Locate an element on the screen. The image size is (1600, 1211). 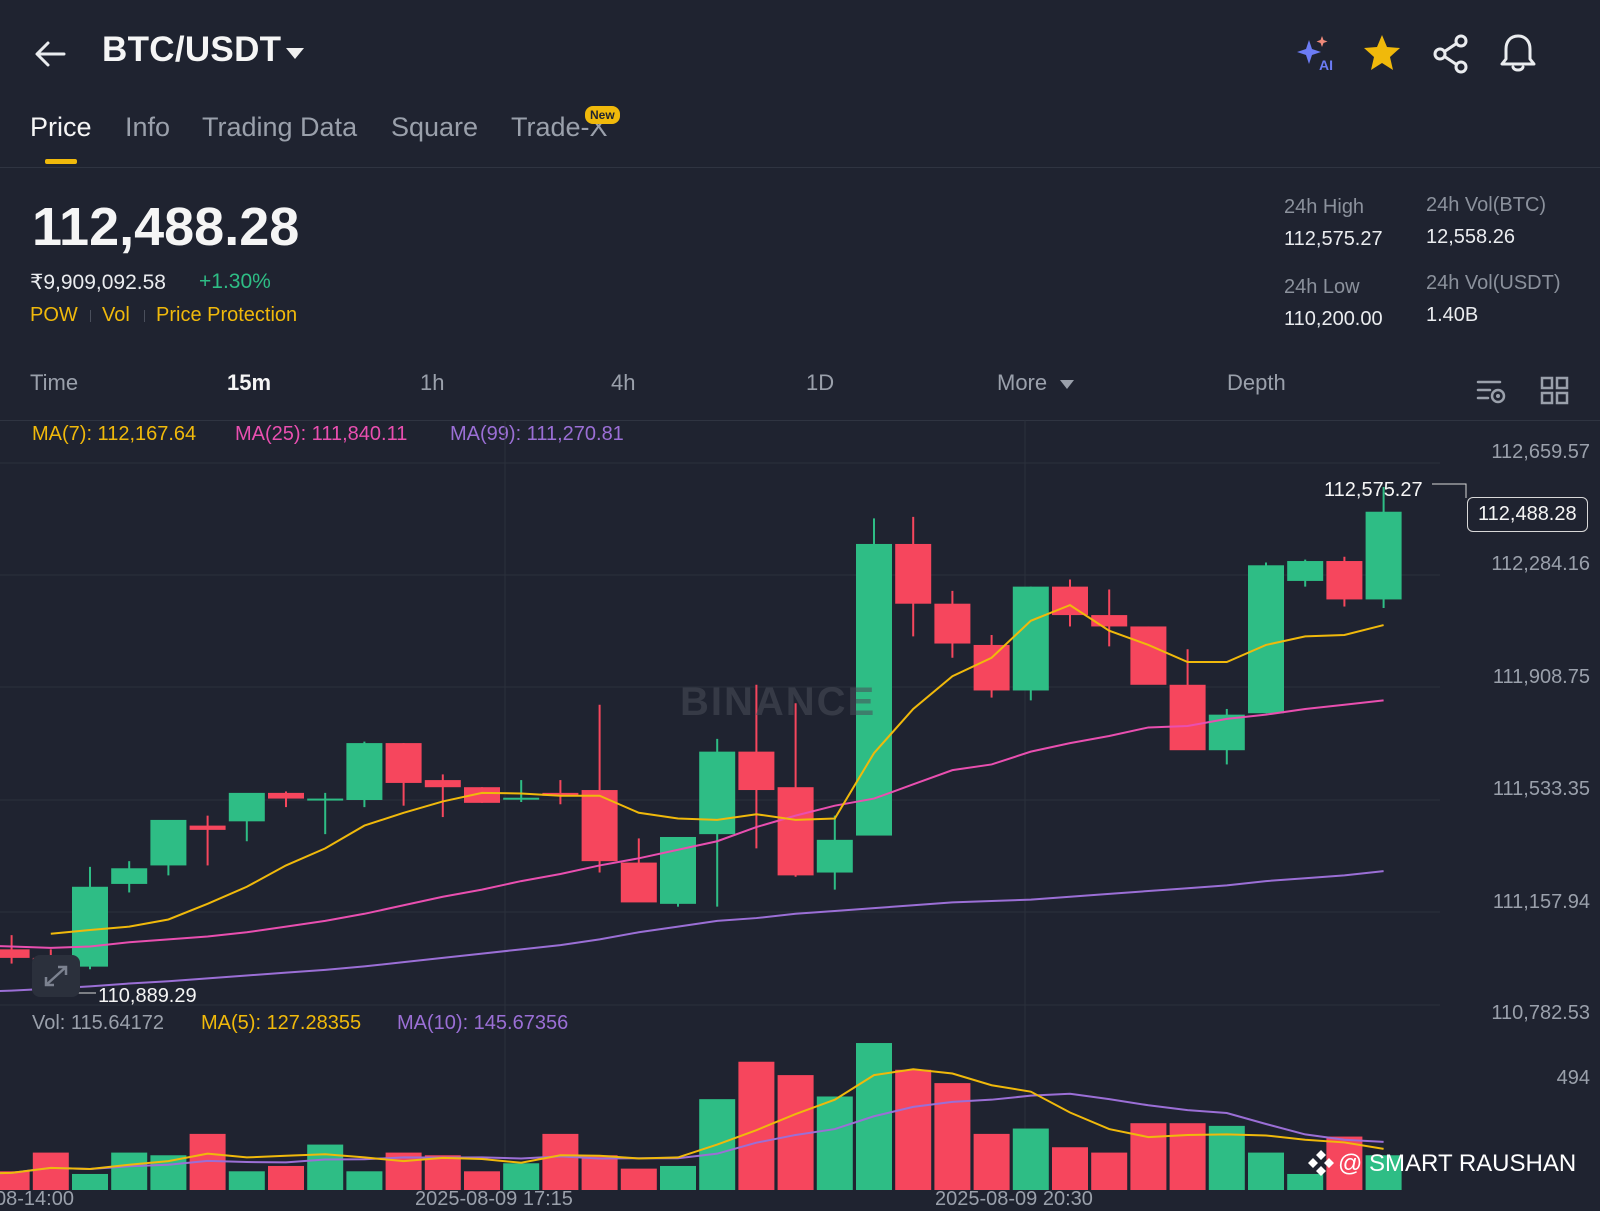
vol-btc-label: 24h Vol(BTC) is located at coordinates (1486, 205).